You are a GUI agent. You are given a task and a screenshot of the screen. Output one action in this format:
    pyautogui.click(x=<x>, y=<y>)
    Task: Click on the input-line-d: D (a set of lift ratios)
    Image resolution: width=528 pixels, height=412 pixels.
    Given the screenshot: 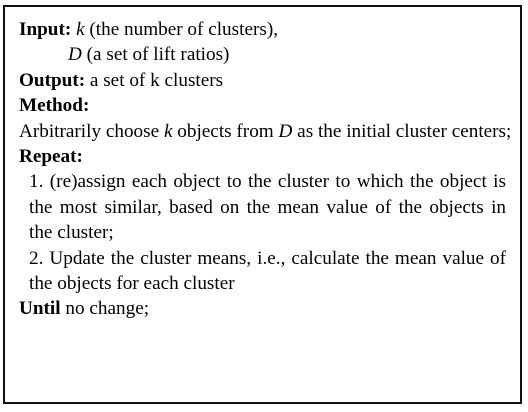 What is the action you would take?
    pyautogui.click(x=262, y=54)
    